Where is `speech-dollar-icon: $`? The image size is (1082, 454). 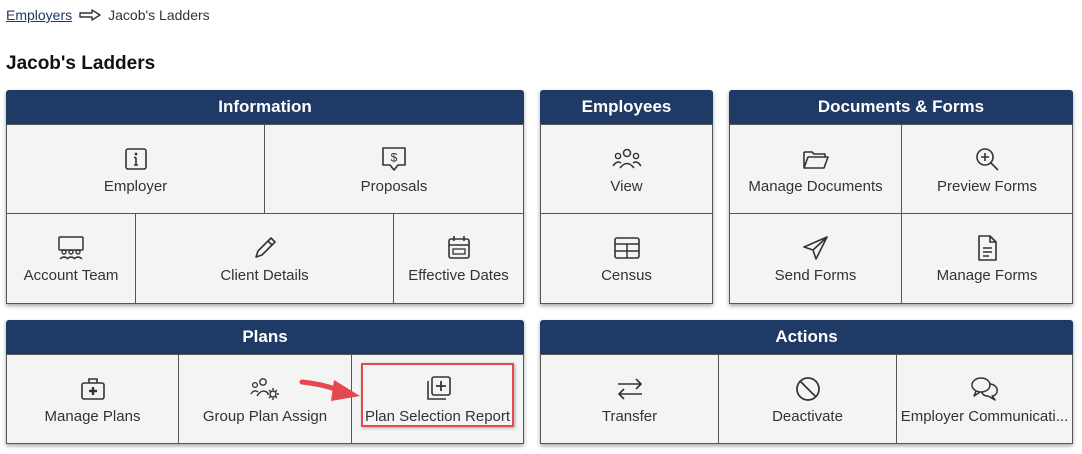
speech-dollar-icon: $ is located at coordinates (394, 159).